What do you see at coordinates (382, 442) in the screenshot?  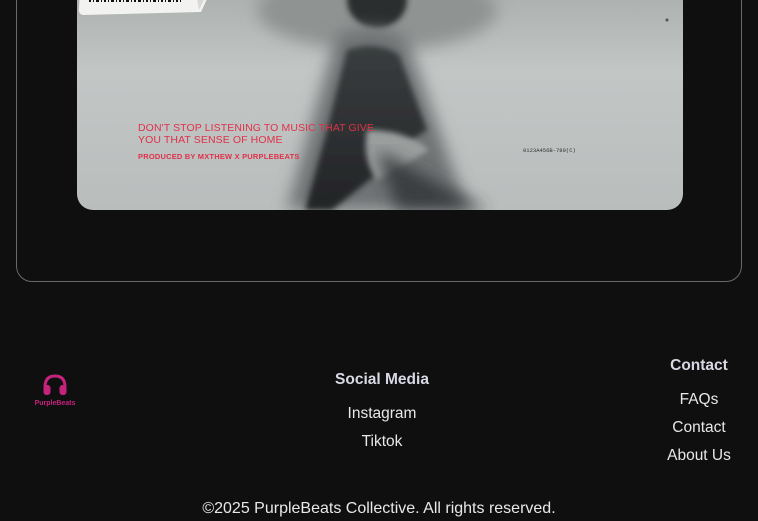 I see `tiktok-link: Tiktok` at bounding box center [382, 442].